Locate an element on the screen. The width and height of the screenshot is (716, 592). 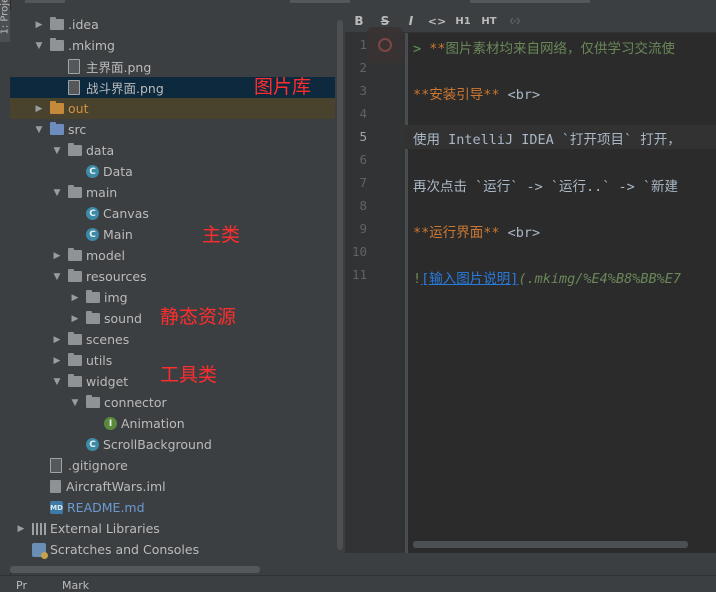
tree-item-label: Data is located at coordinates (118, 171).